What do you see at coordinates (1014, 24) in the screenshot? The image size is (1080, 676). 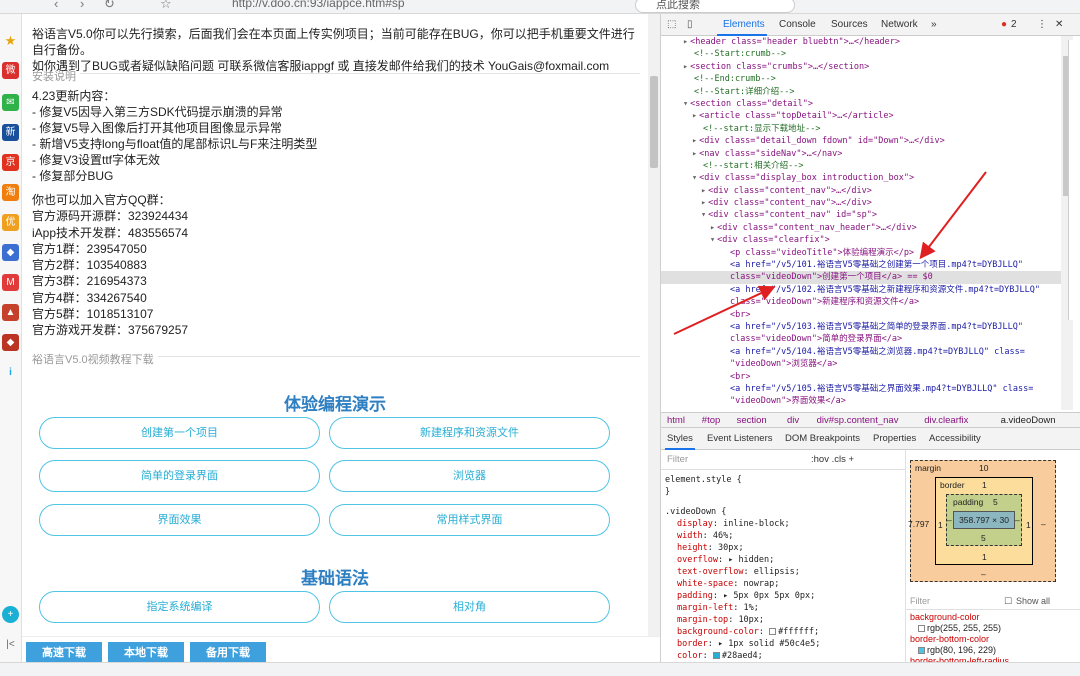 I see `error-count: 2` at bounding box center [1014, 24].